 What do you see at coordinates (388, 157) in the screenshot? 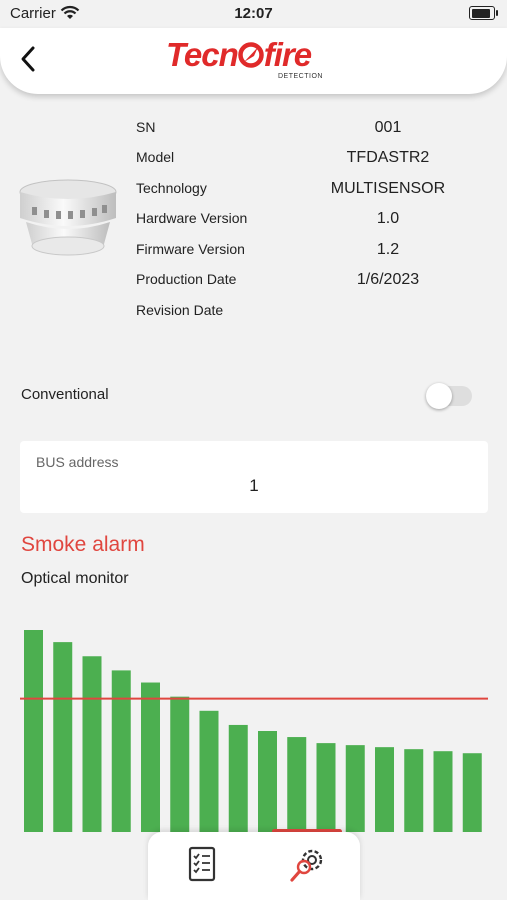
I see `info-value-model: TFDASTR2` at bounding box center [388, 157].